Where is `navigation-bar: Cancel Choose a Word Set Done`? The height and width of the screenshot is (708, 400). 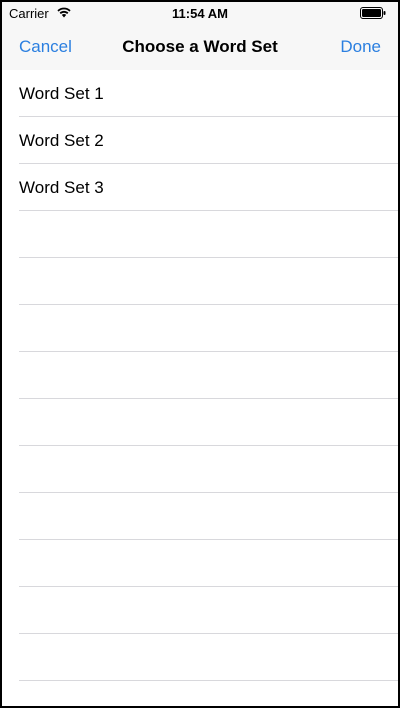 navigation-bar: Cancel Choose a Word Set Done is located at coordinates (200, 47).